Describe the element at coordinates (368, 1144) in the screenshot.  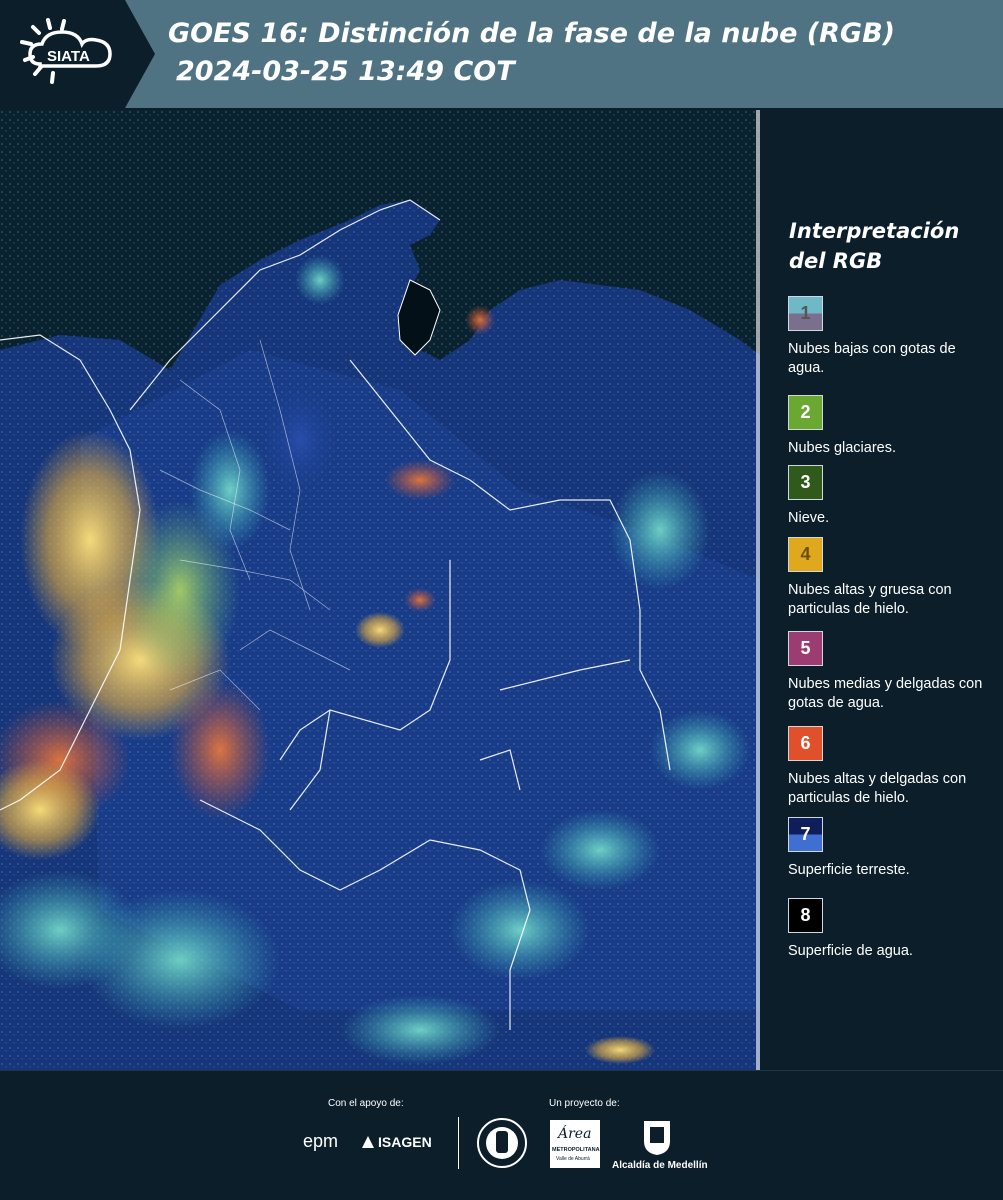
I see `isagen-icon` at that location.